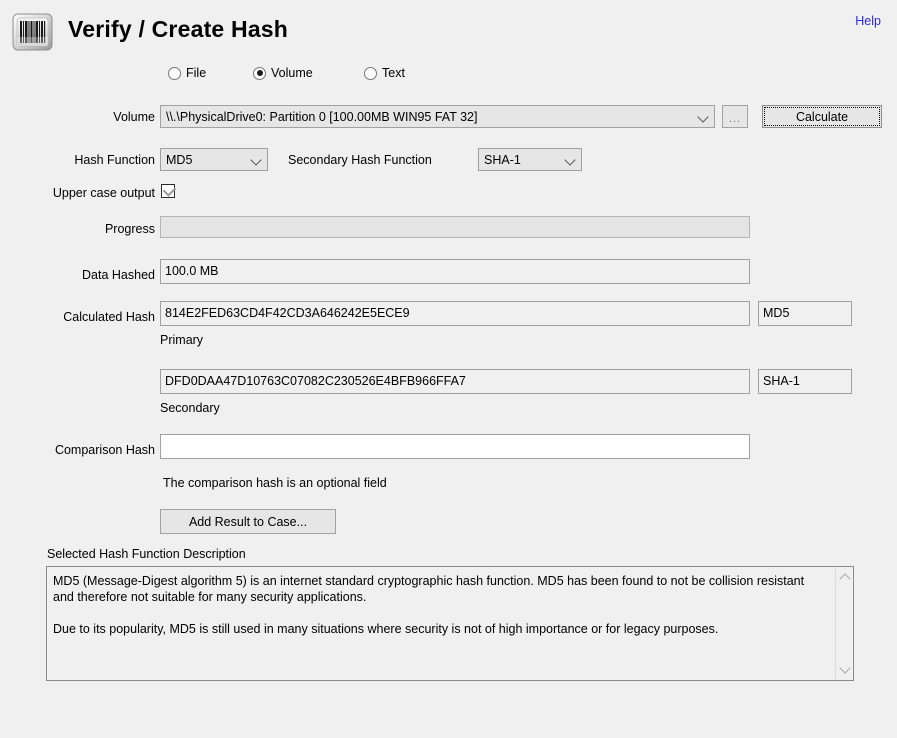 This screenshot has height=738, width=897. I want to click on primary-hash-caption: Primary, so click(182, 340).